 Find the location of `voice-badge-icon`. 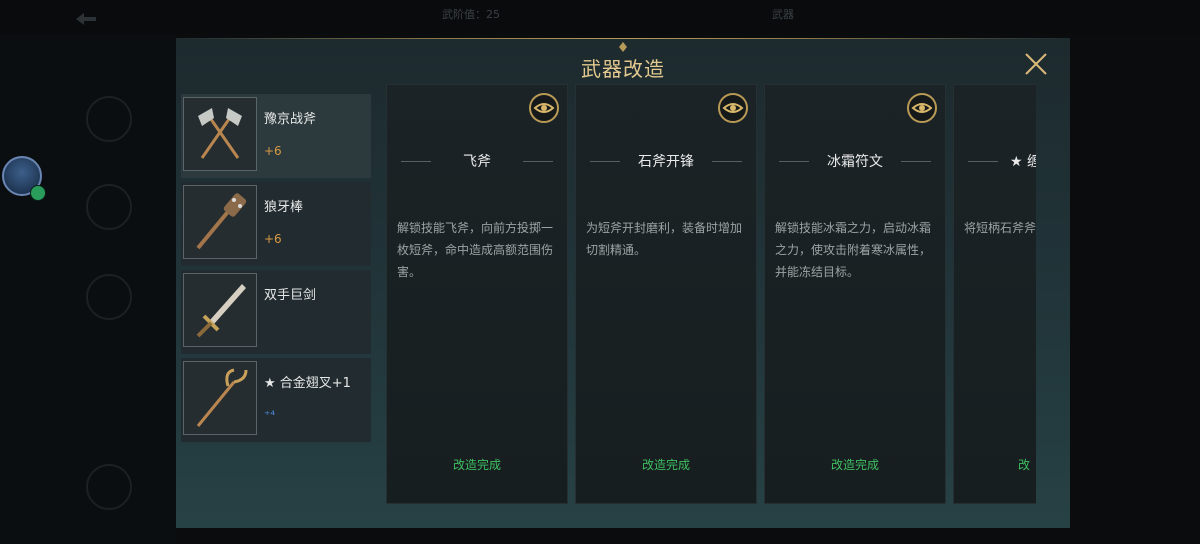

voice-badge-icon is located at coordinates (38, 193).